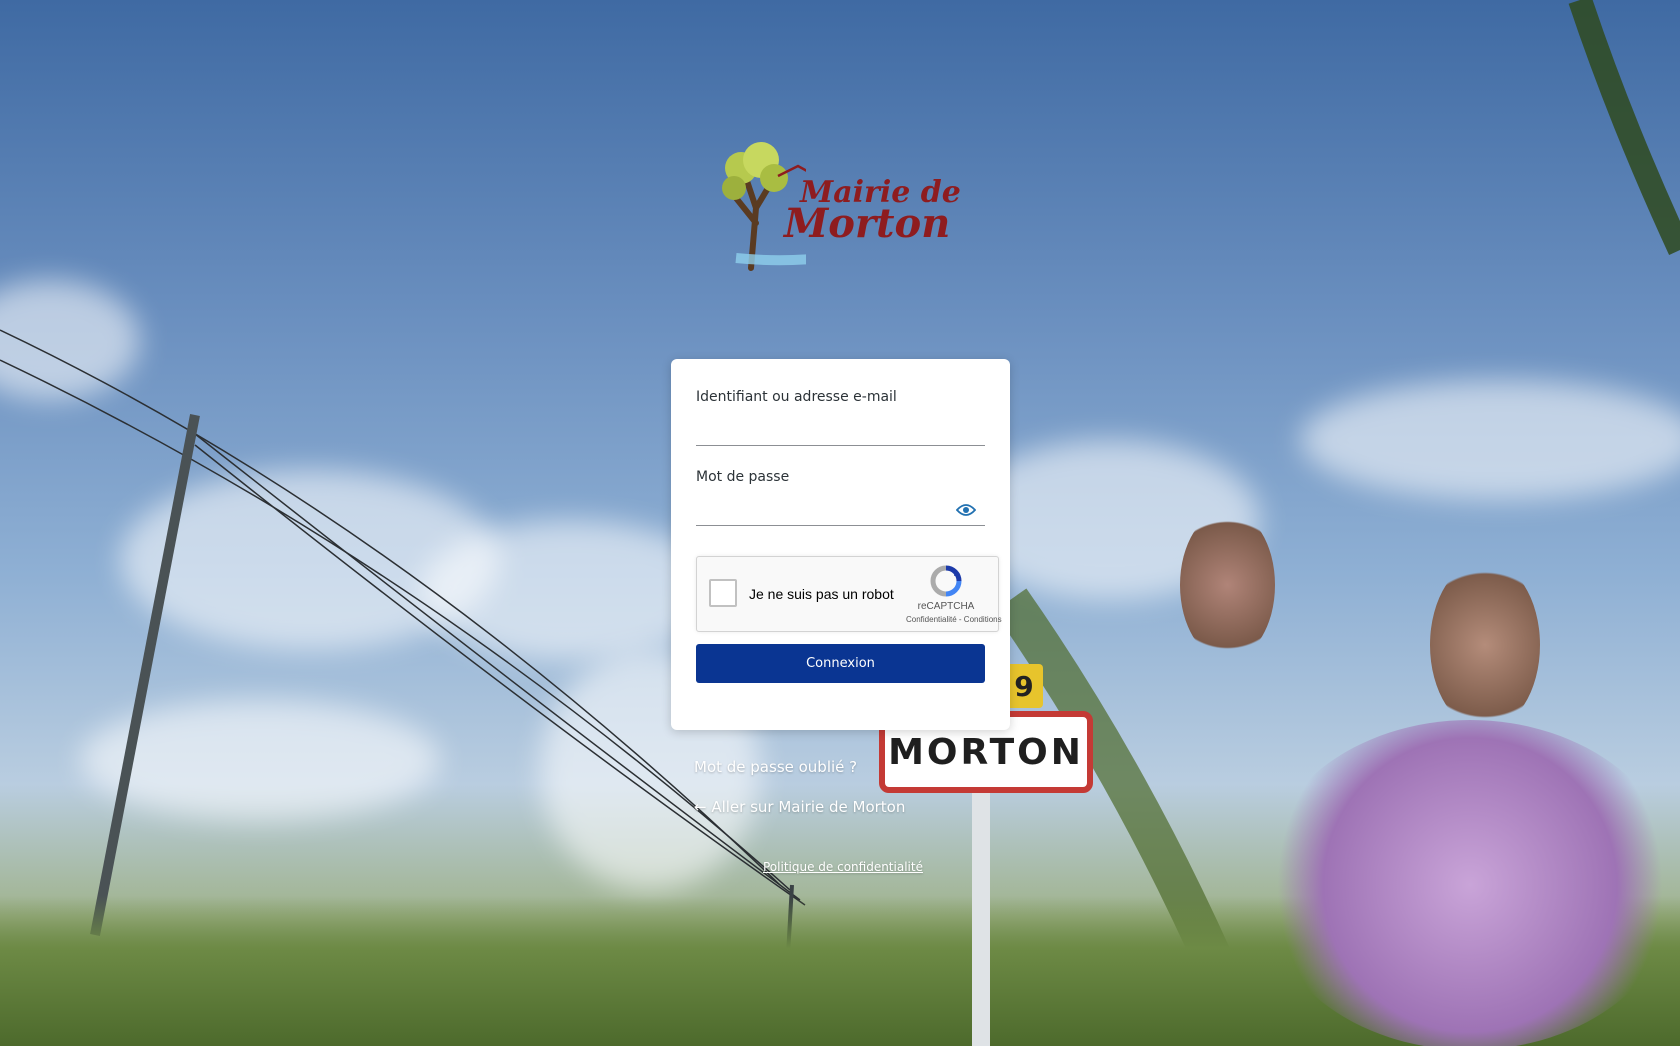 Image resolution: width=1680 pixels, height=1046 pixels. What do you see at coordinates (946, 606) in the screenshot?
I see `recaptcha-name: reCAPTCHA` at bounding box center [946, 606].